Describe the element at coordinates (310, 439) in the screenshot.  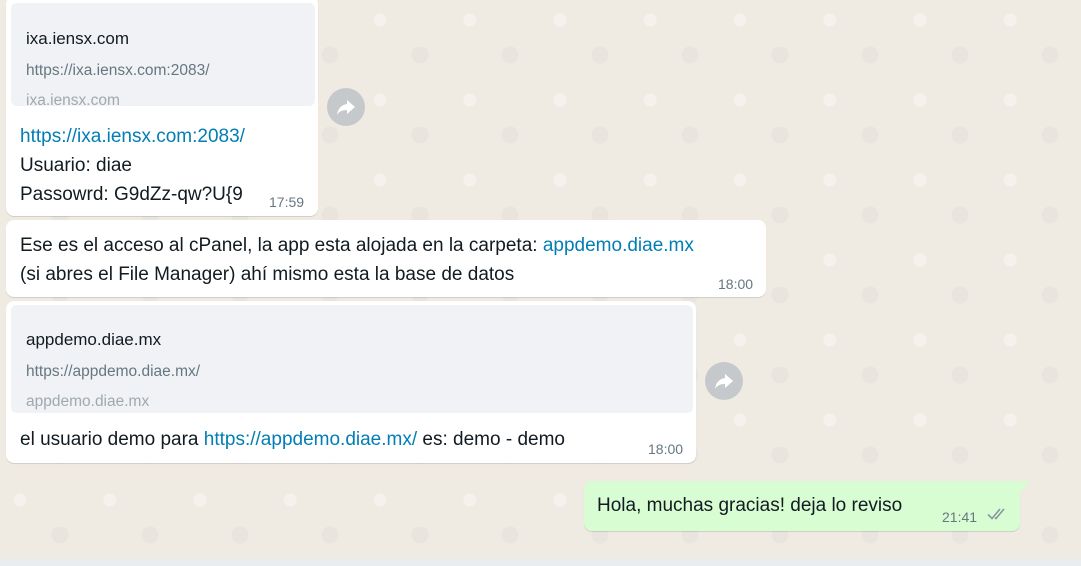
I see `message-link: https://appdemo.diae.mx/` at that location.